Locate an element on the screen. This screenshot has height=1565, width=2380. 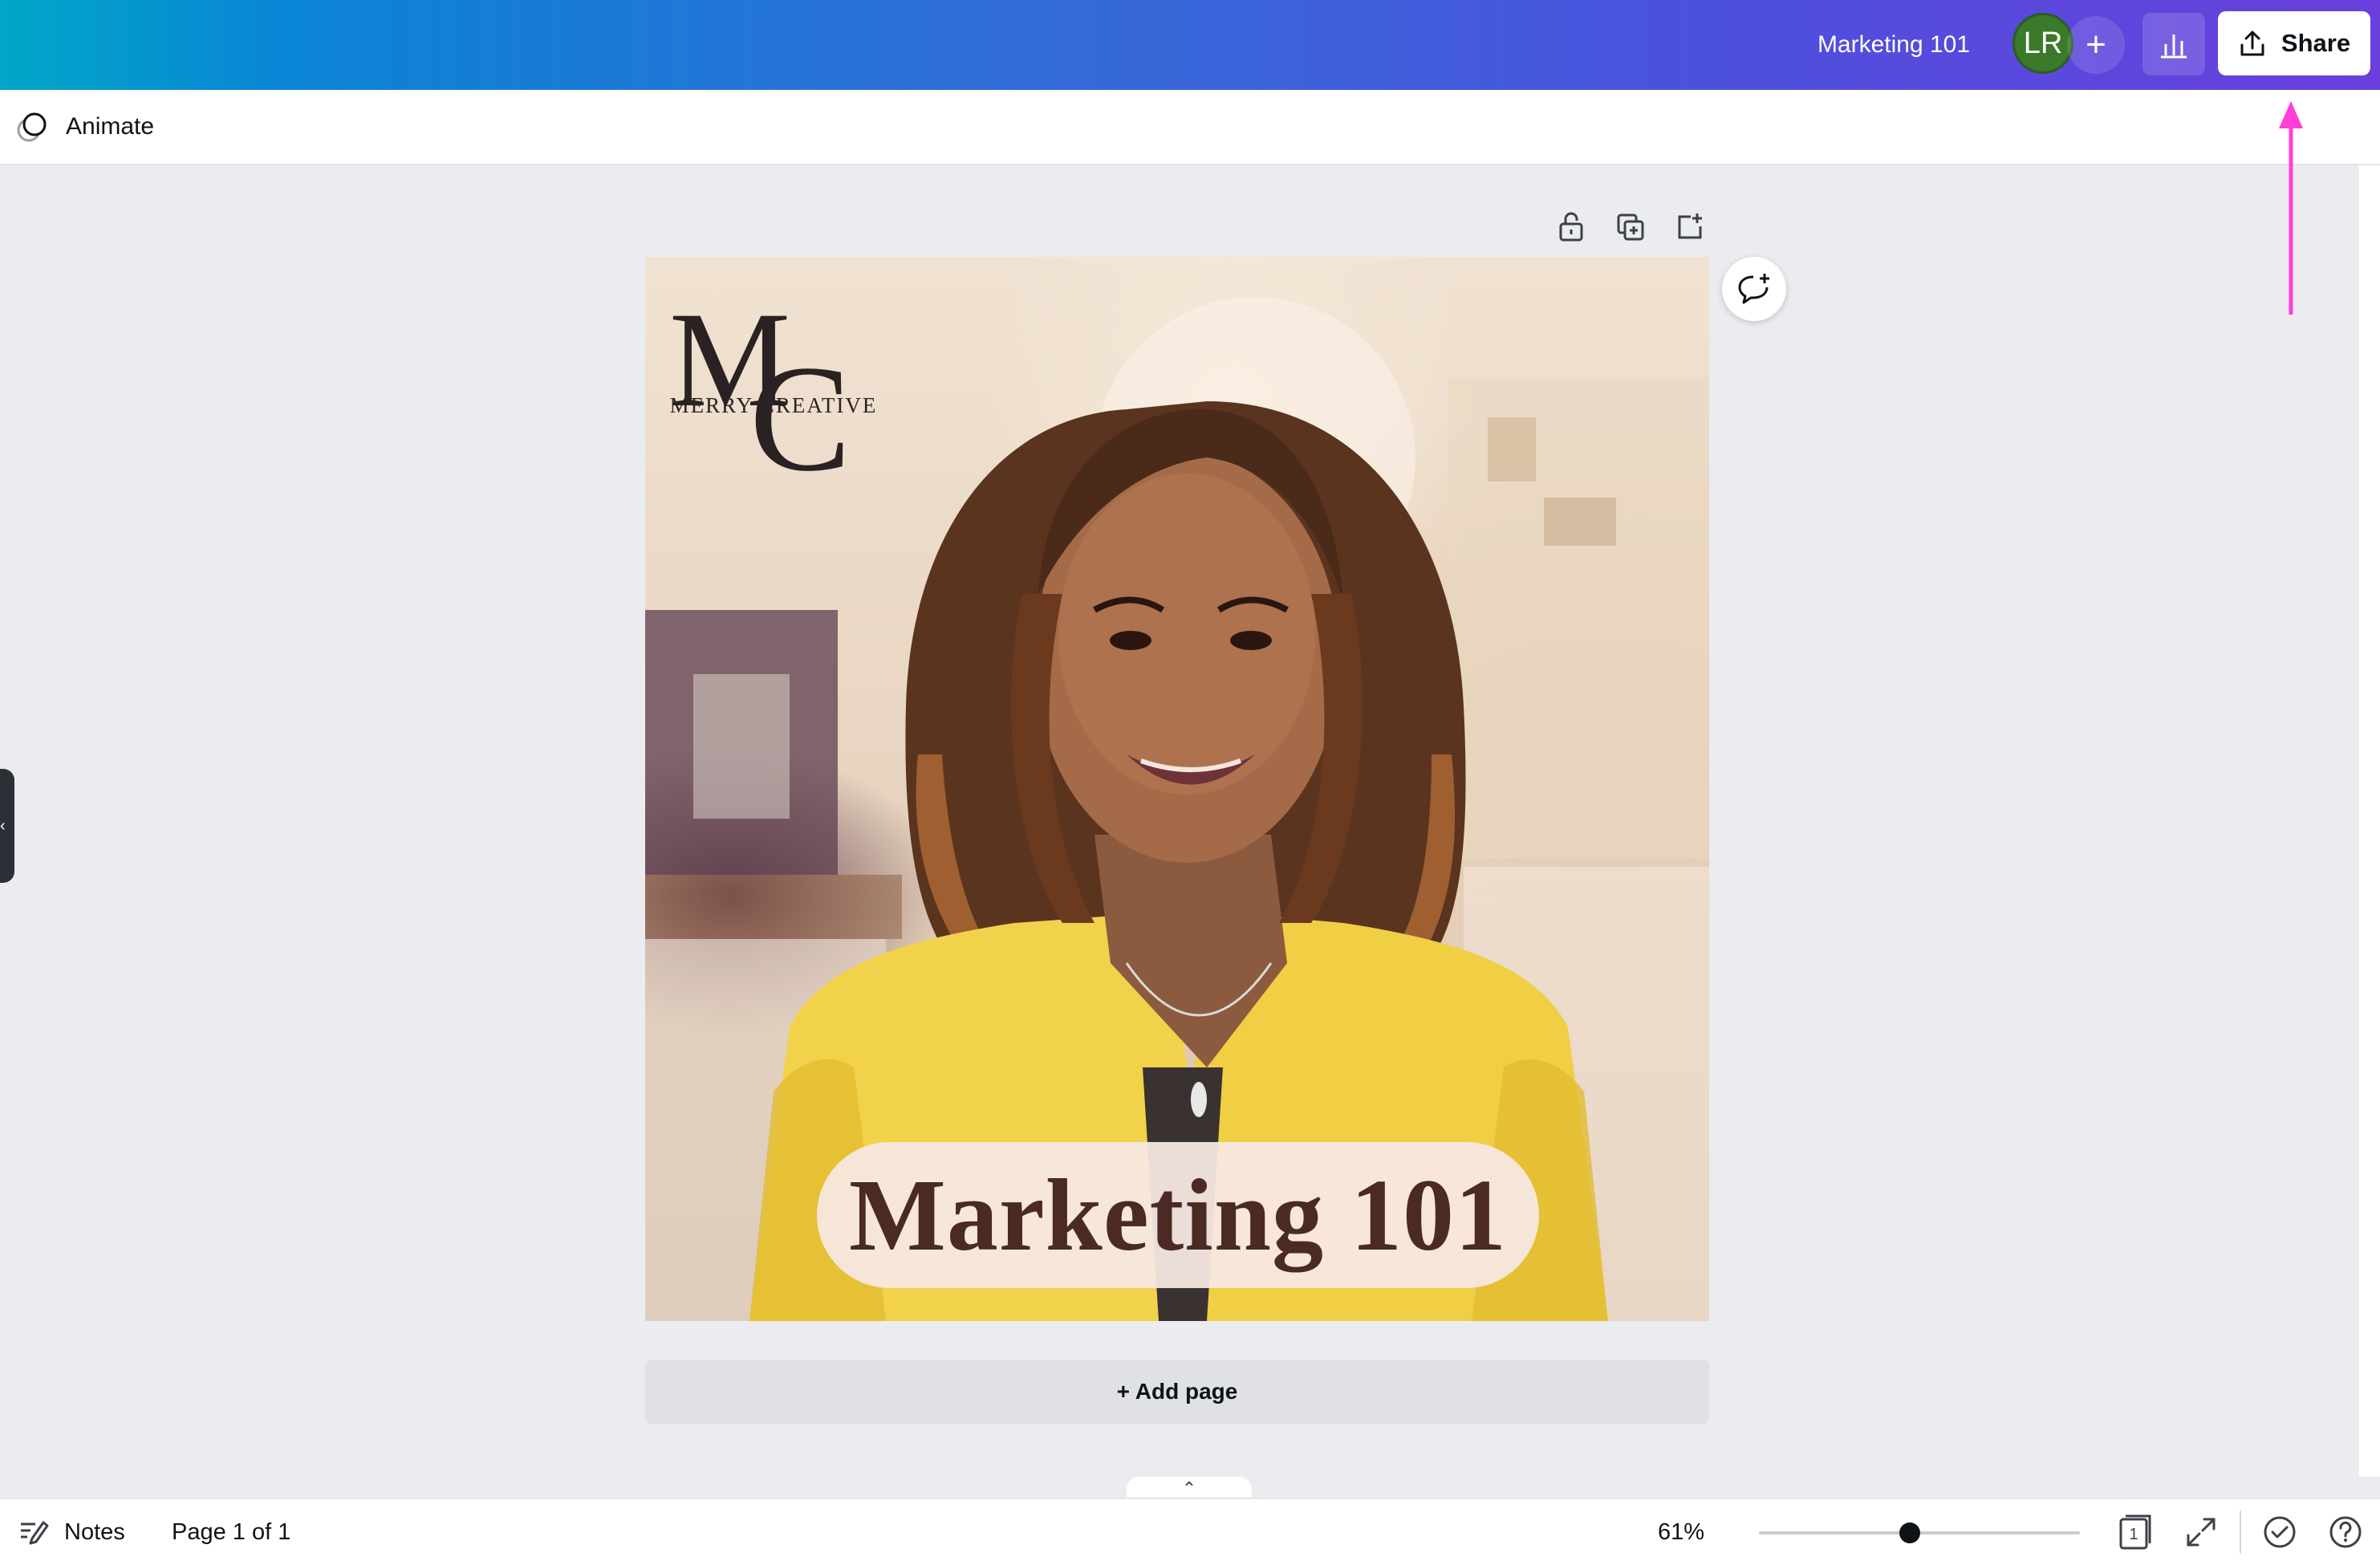
zoom-slider is located at coordinates (1919, 1532).